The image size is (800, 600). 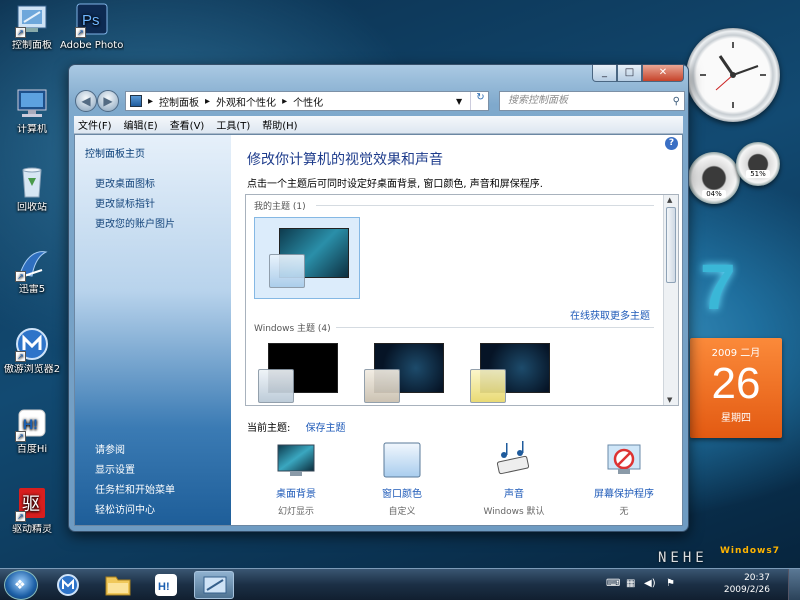 What do you see at coordinates (32, 45) in the screenshot?
I see `desktop-icon-label: 控制面板` at bounding box center [32, 45].